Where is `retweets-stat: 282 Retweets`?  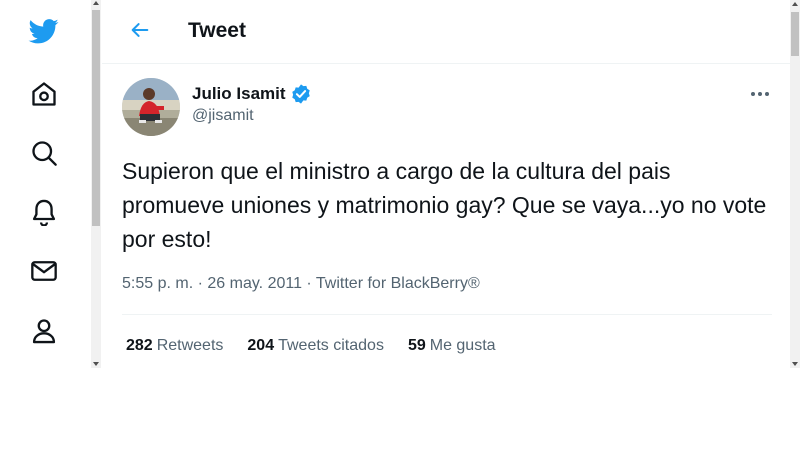 retweets-stat: 282 Retweets is located at coordinates (174, 346).